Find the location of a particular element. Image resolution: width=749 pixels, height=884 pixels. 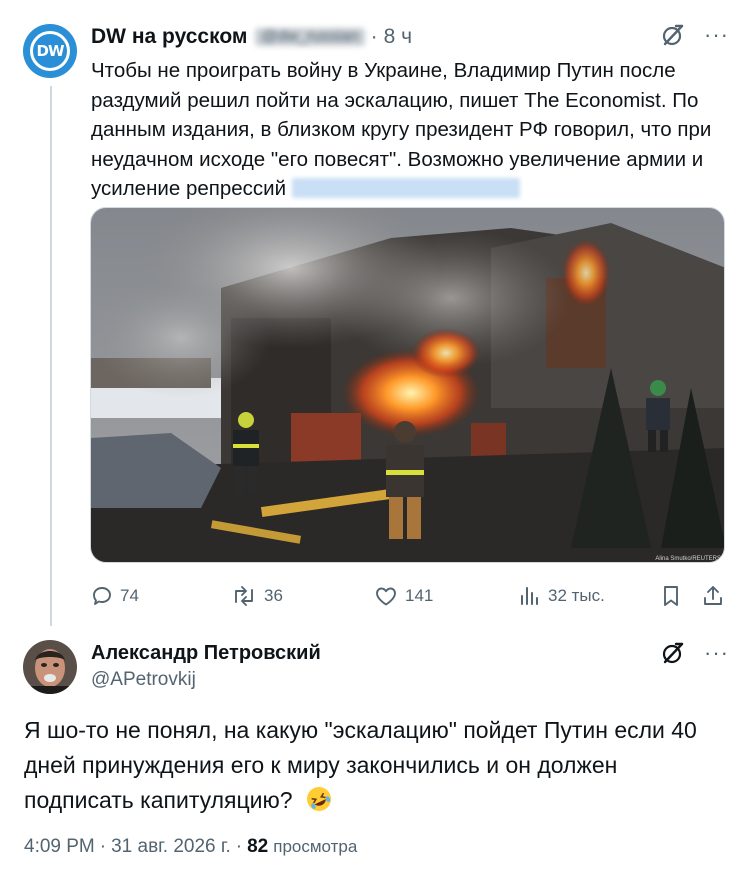

reply-time: 4:09 PM is located at coordinates (59, 847).